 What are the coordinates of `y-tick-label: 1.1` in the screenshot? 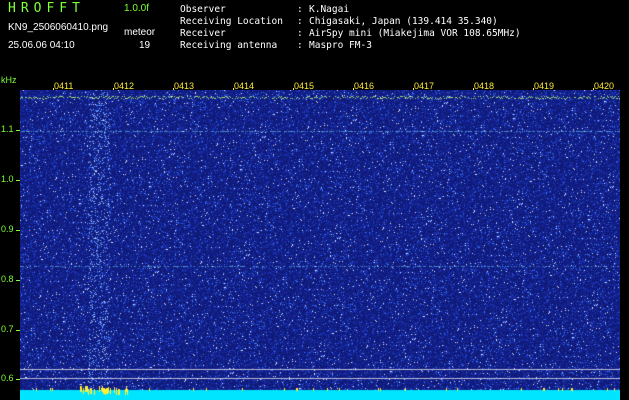 It's located at (7, 129).